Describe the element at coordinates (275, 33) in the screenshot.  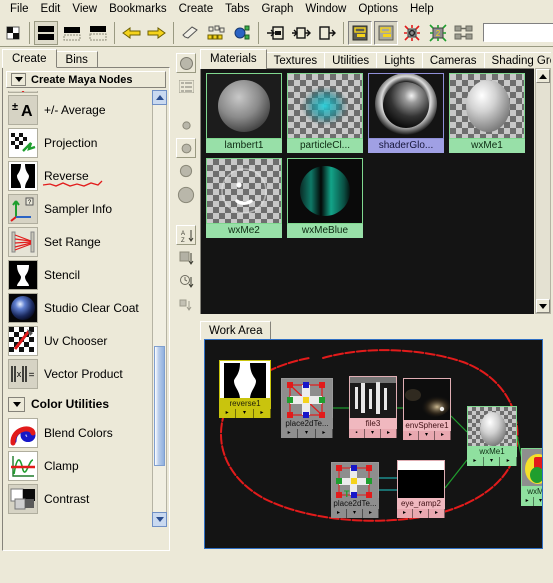
I see `input-connections-icon` at that location.